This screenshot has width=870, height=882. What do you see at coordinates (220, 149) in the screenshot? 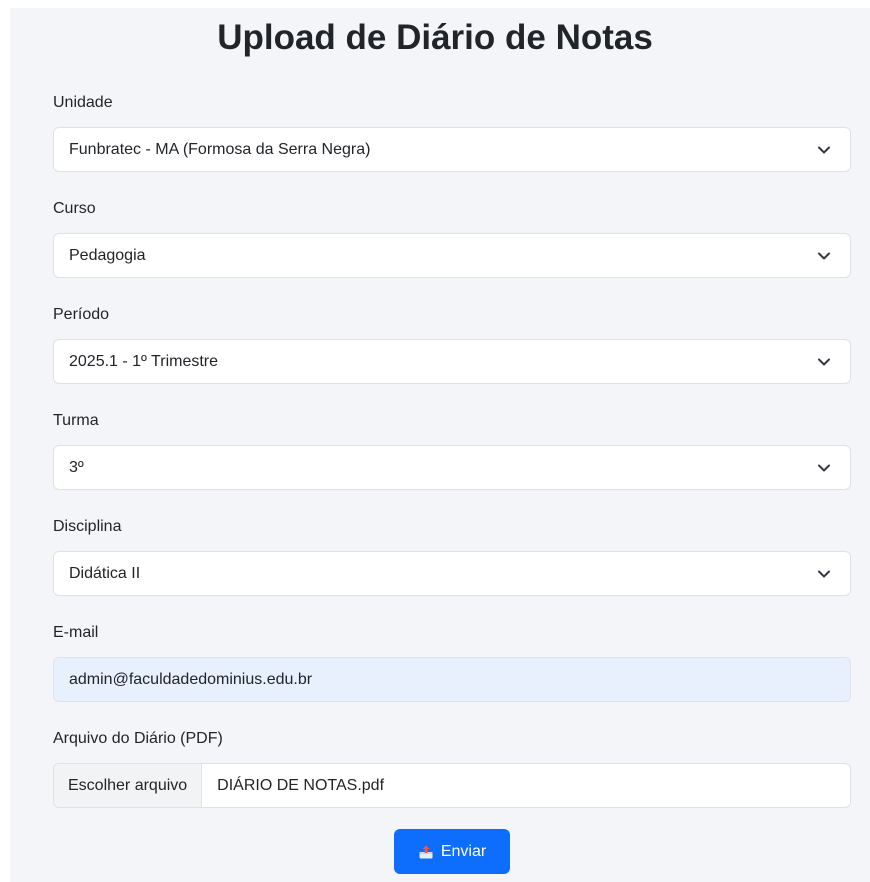
I see `unidade-value: Funbratec - MA (Formosa da Serra Negra)` at bounding box center [220, 149].